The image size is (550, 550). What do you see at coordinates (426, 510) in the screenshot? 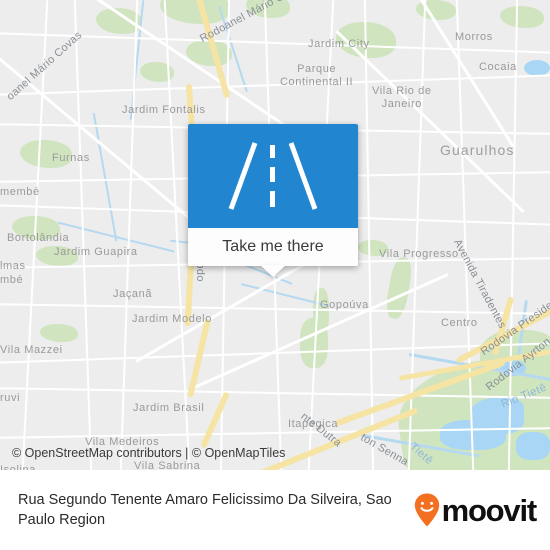
I see `moovit-pin-icon` at bounding box center [426, 510].